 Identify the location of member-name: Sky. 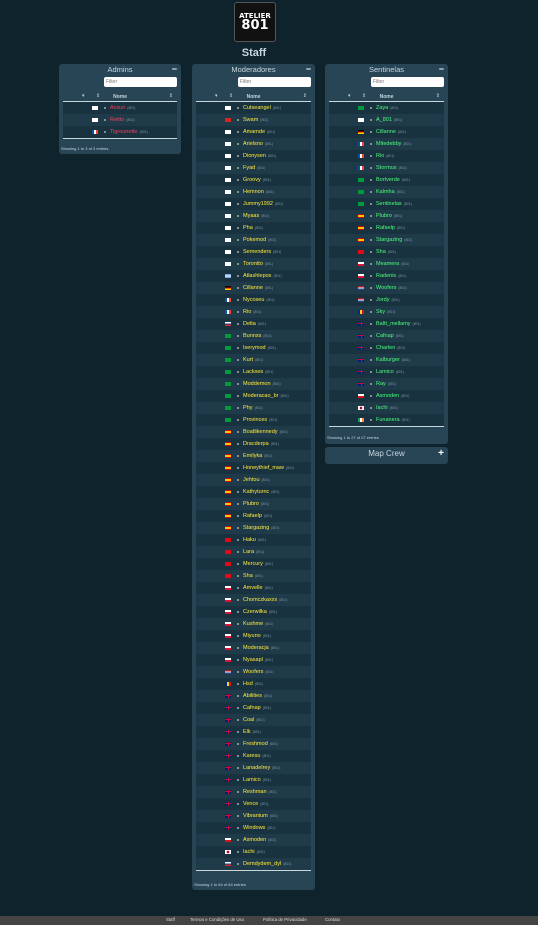
(380, 312).